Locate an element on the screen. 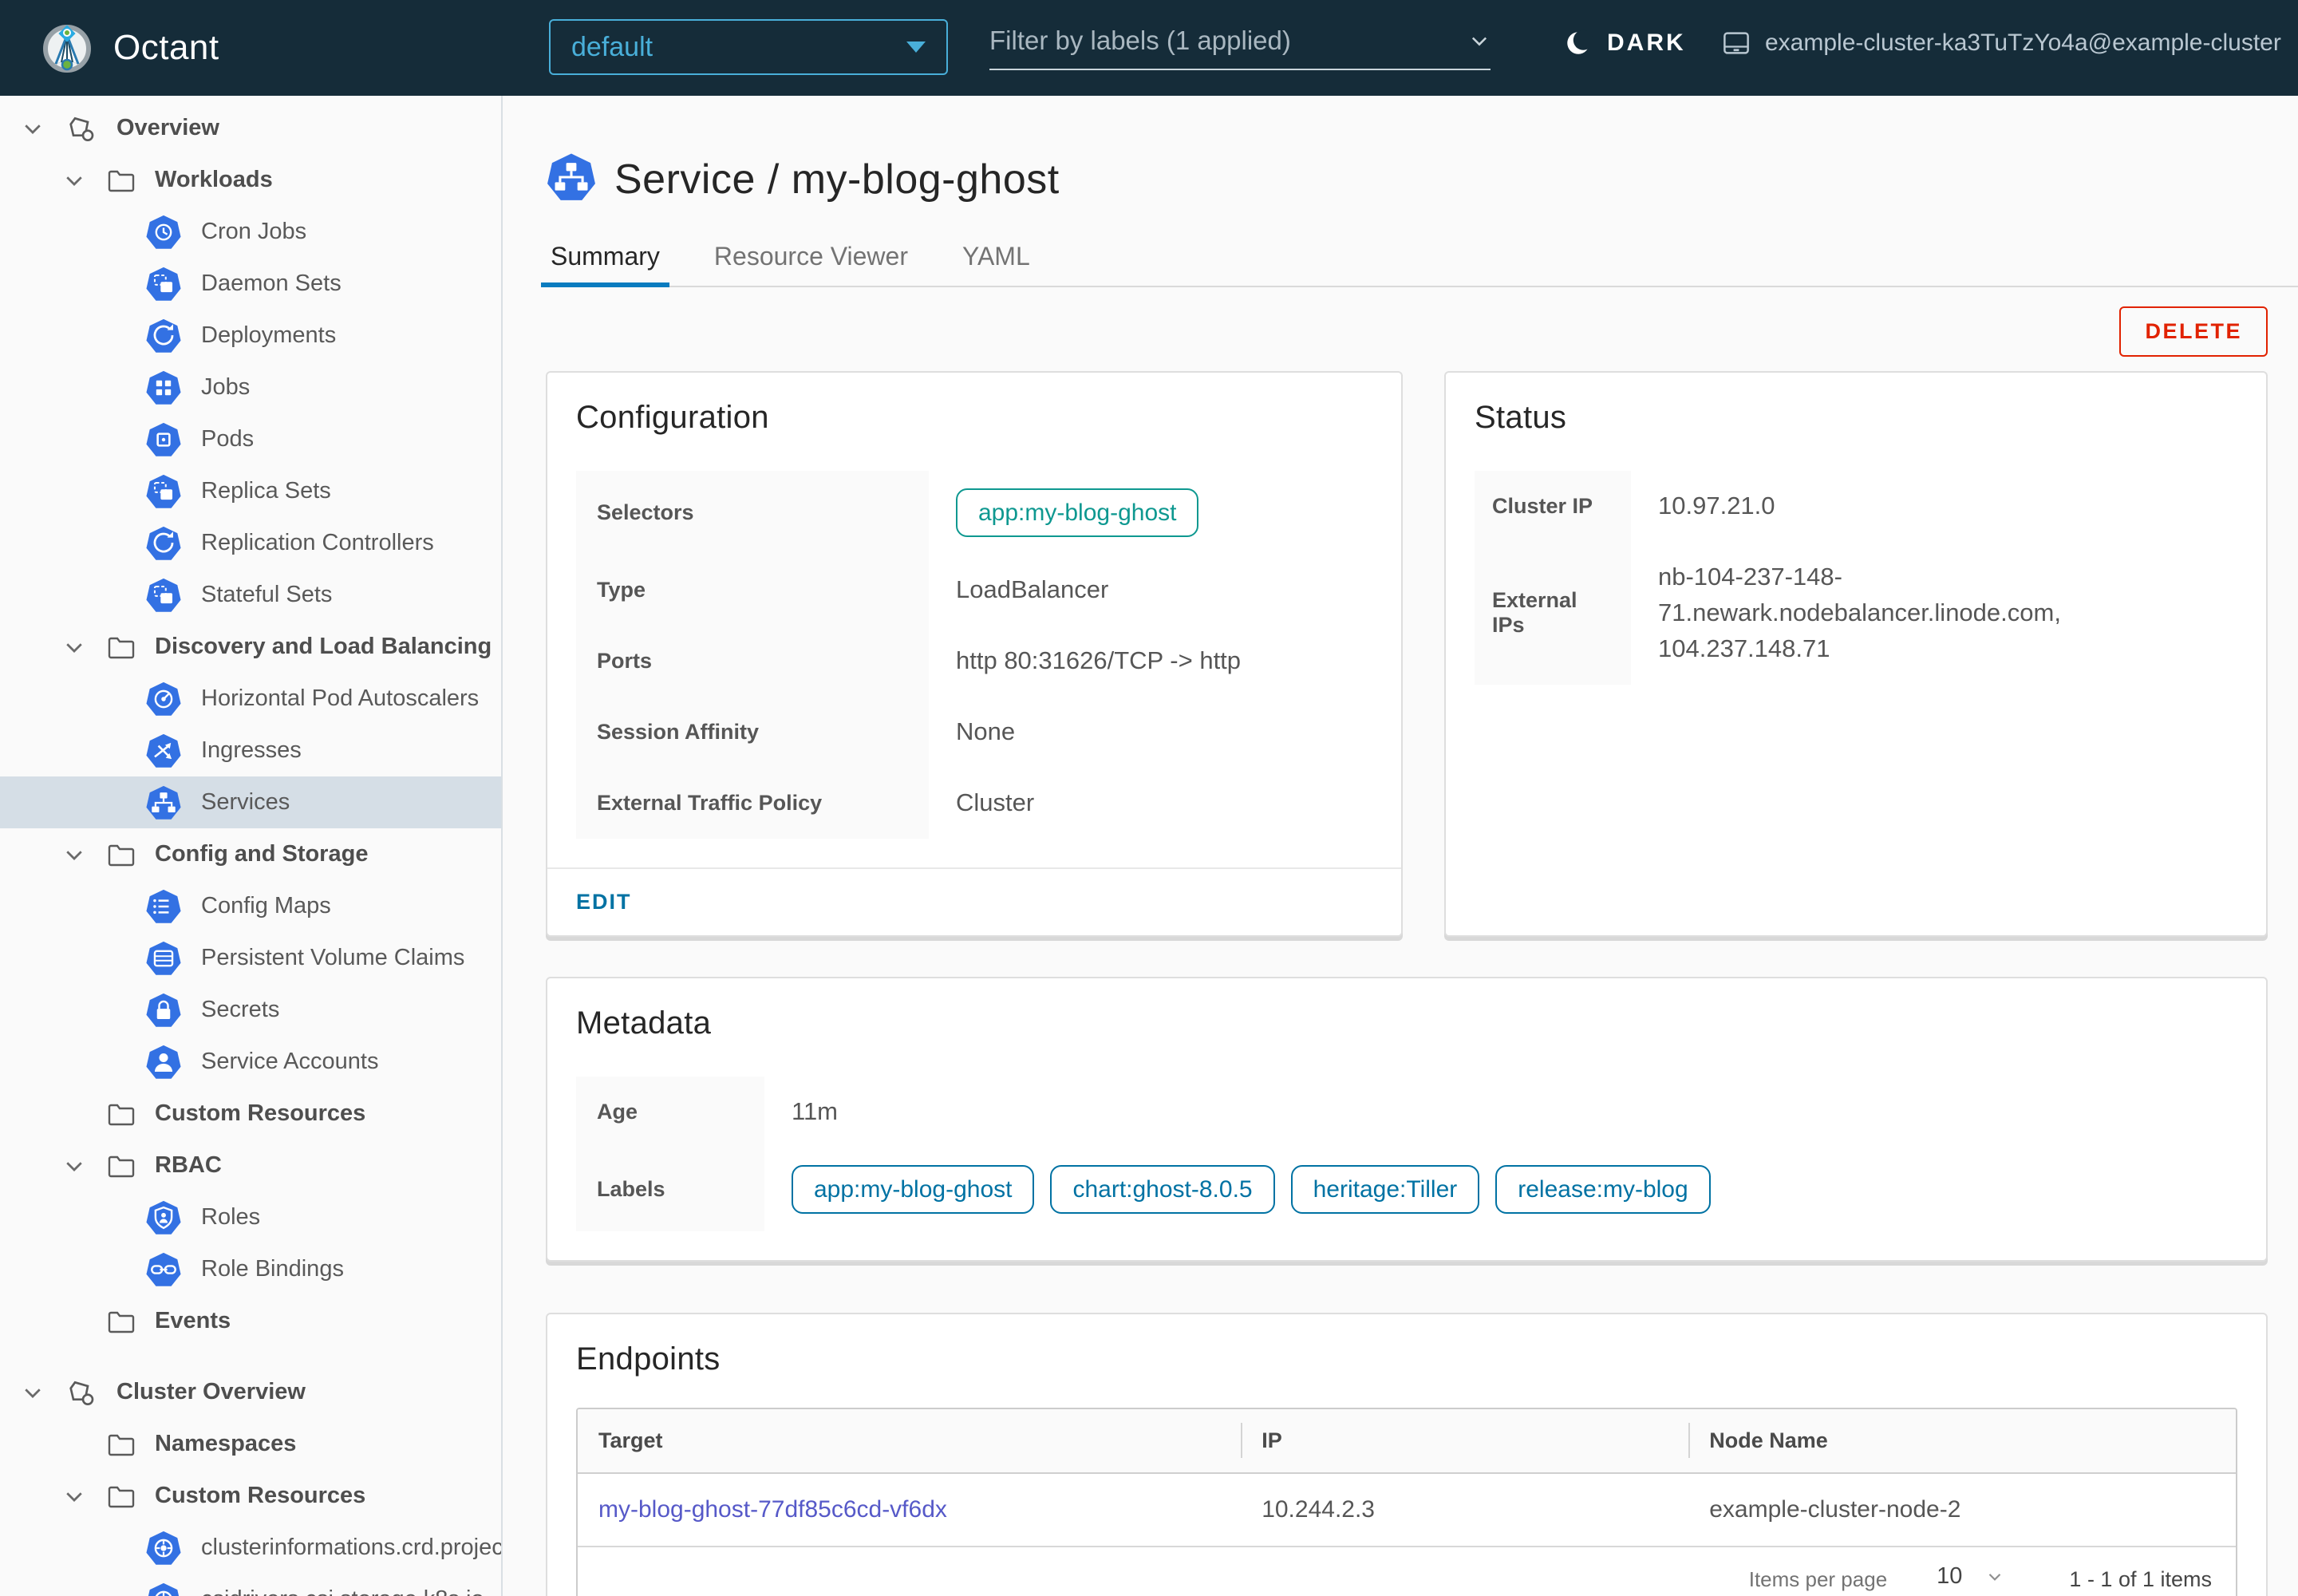  sidebar-item-role-bindings: Role Bindings is located at coordinates (251, 1269).